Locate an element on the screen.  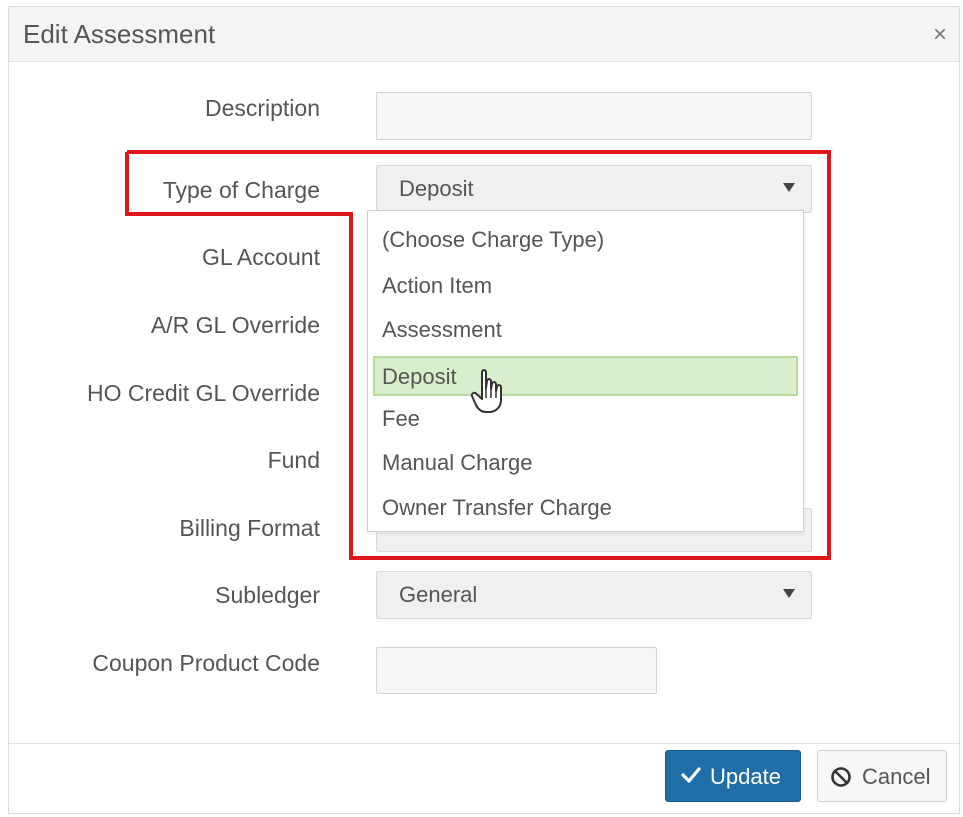
option-choose-charge-type: (Choose Charge Type) is located at coordinates (585, 241).